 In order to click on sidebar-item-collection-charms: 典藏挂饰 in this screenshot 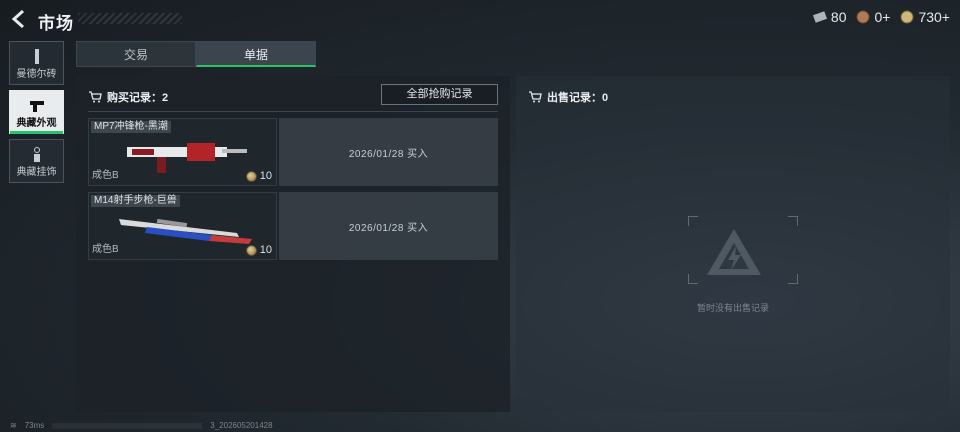, I will do `click(36, 161)`.